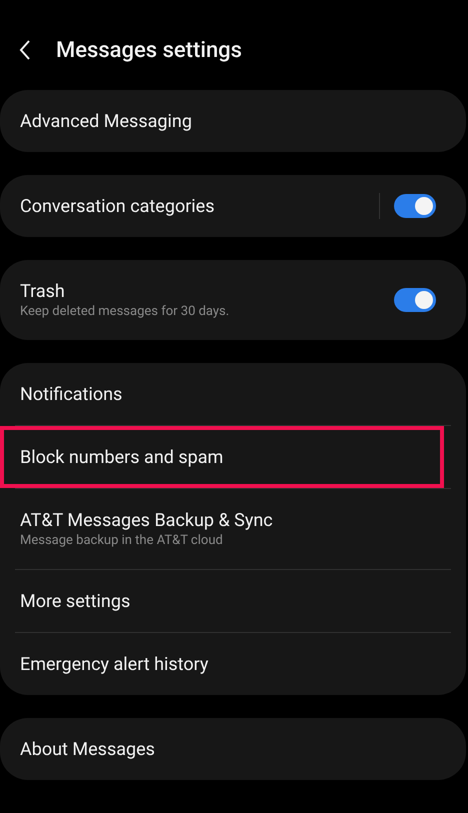 The width and height of the screenshot is (468, 813). Describe the element at coordinates (233, 121) in the screenshot. I see `setting-title: Advanced Messaging` at that location.